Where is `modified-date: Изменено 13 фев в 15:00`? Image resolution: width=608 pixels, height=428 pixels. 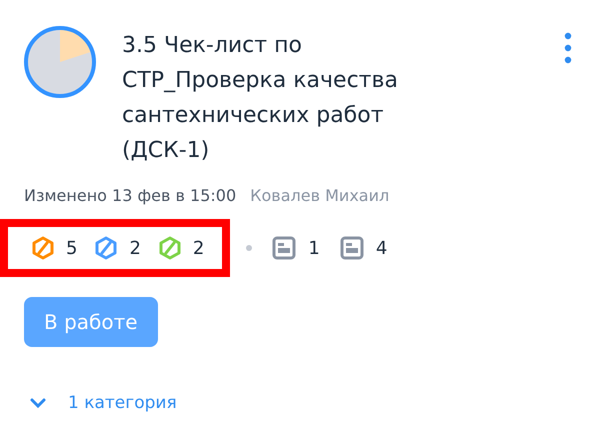 modified-date: Изменено 13 фев в 15:00 is located at coordinates (130, 195).